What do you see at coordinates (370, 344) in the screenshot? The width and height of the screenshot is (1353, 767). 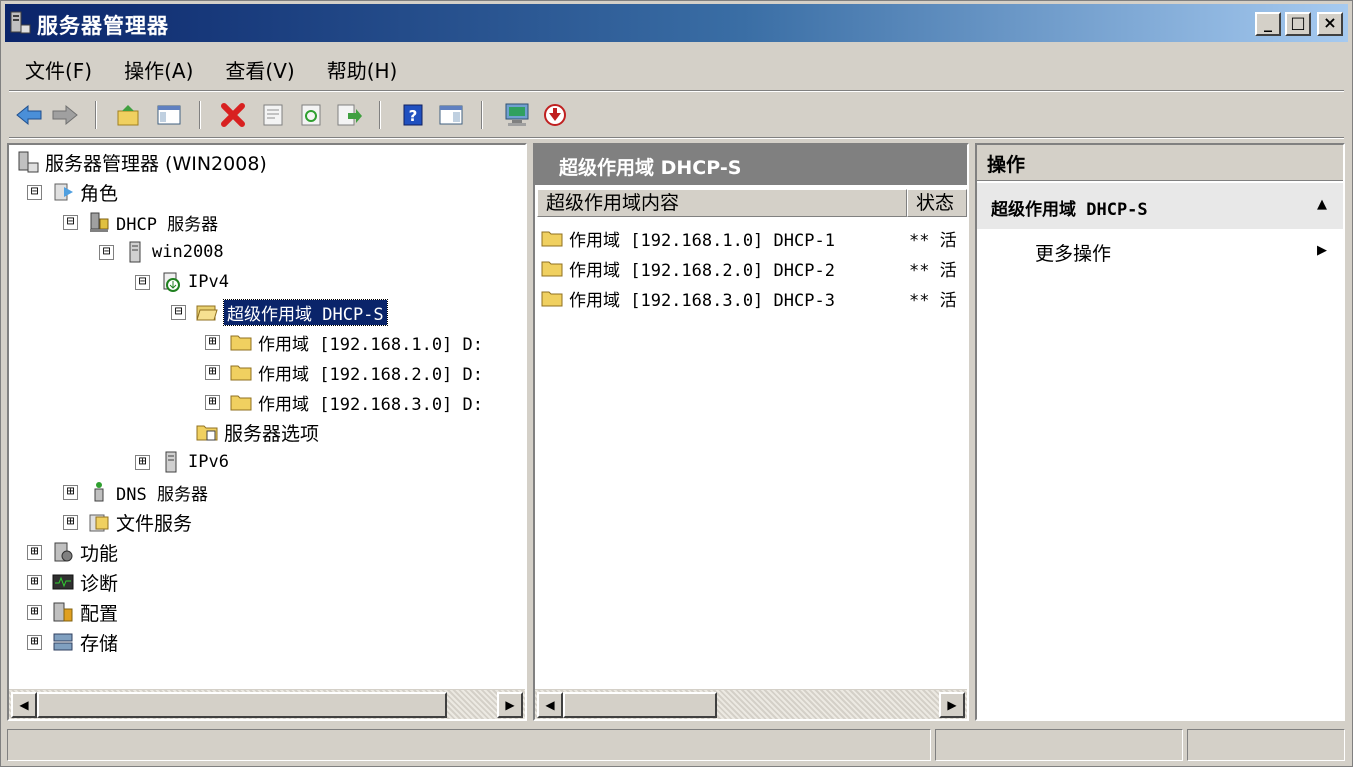 I see `tree-label: 作用域 [192.168.1.0] D:` at bounding box center [370, 344].